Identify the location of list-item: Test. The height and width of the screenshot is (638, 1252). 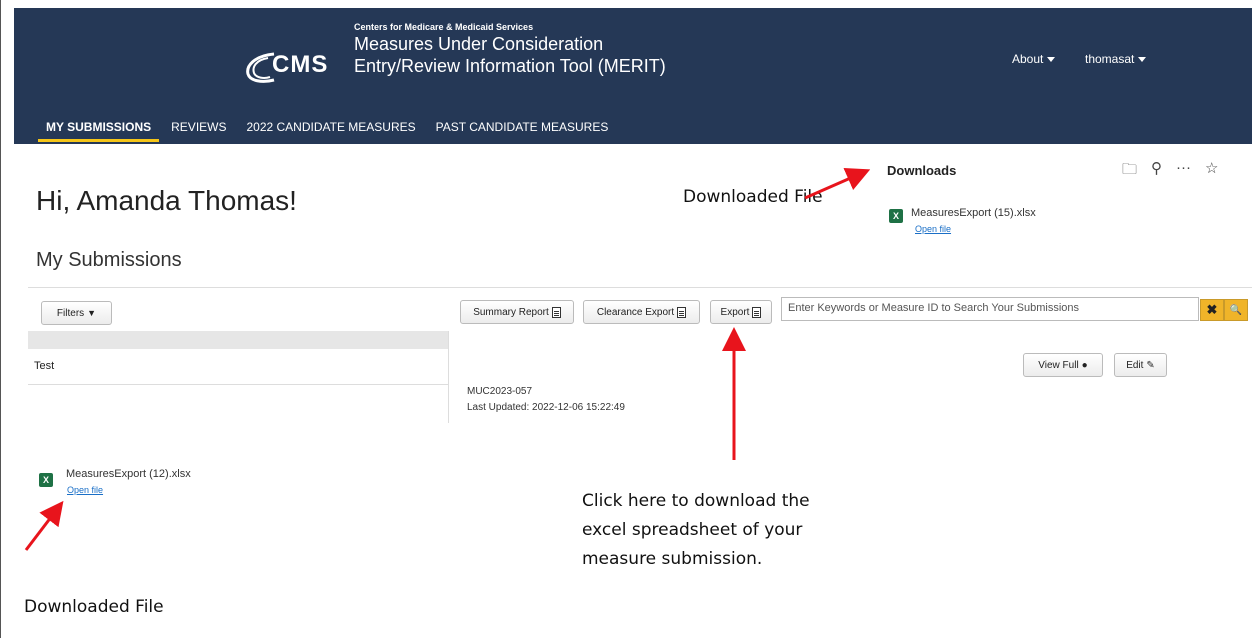
(238, 367).